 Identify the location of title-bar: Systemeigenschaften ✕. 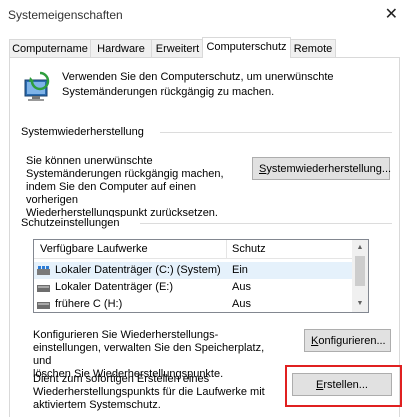
(204, 15).